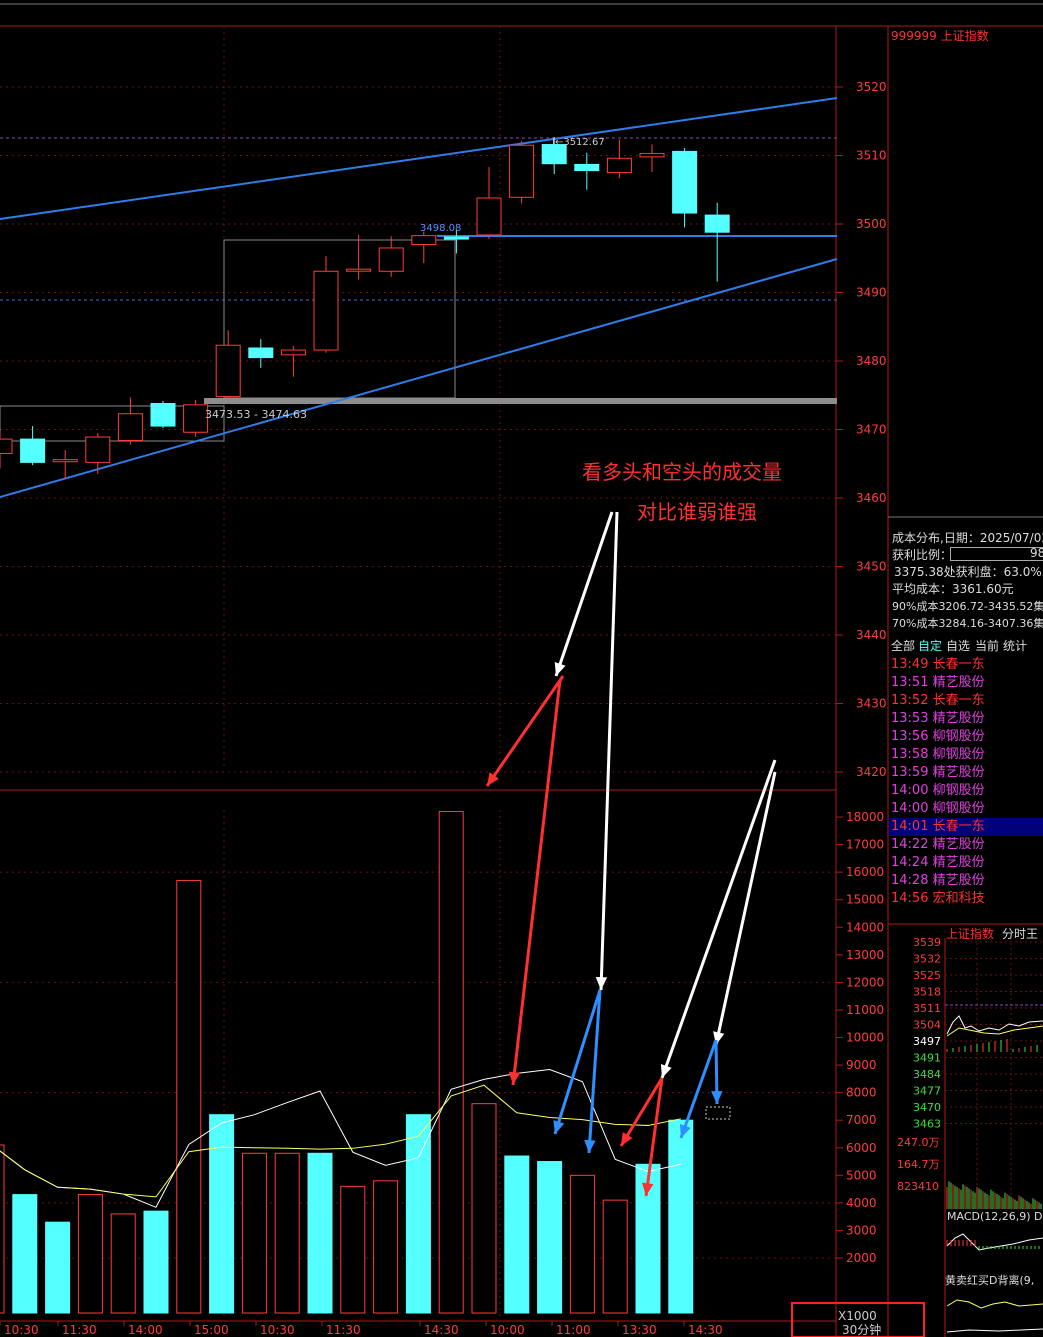 The width and height of the screenshot is (1043, 1337). I want to click on mini-price-label: 3497, so click(927, 1041).